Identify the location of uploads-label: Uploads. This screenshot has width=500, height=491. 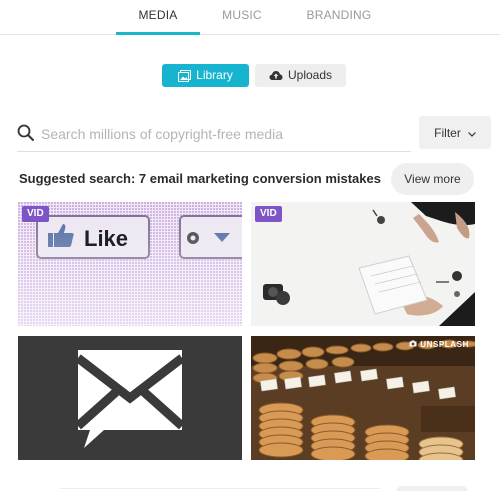
(310, 75).